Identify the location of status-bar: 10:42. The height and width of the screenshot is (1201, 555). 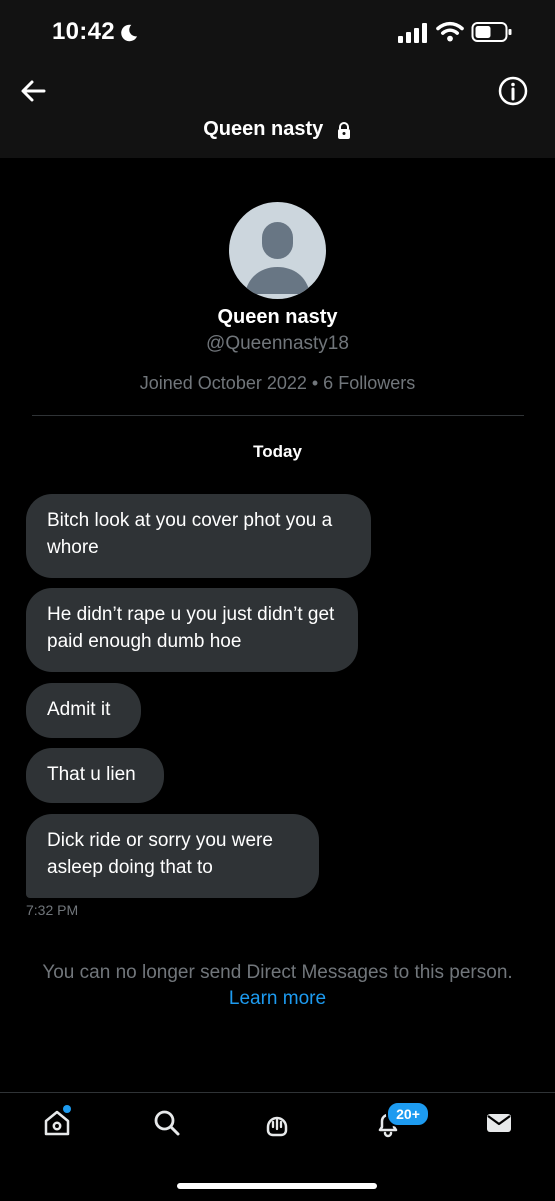
(277, 33).